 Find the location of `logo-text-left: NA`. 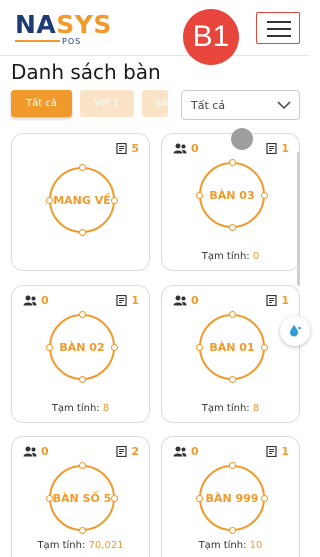

logo-text-left: NA is located at coordinates (36, 24).